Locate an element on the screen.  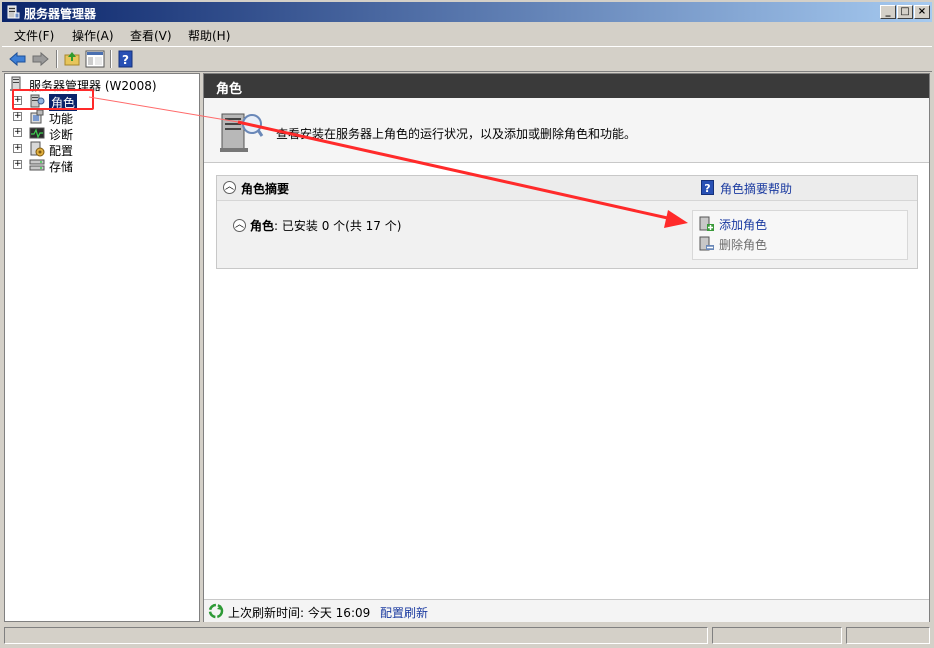
roles-status: 角色: 已安装 0 个(共 17 个) is located at coordinates (325, 225).